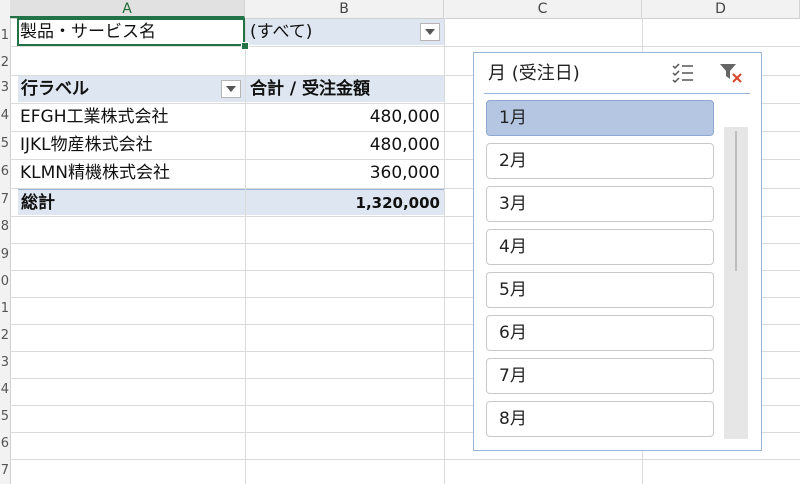  I want to click on clear-filter-icon, so click(731, 73).